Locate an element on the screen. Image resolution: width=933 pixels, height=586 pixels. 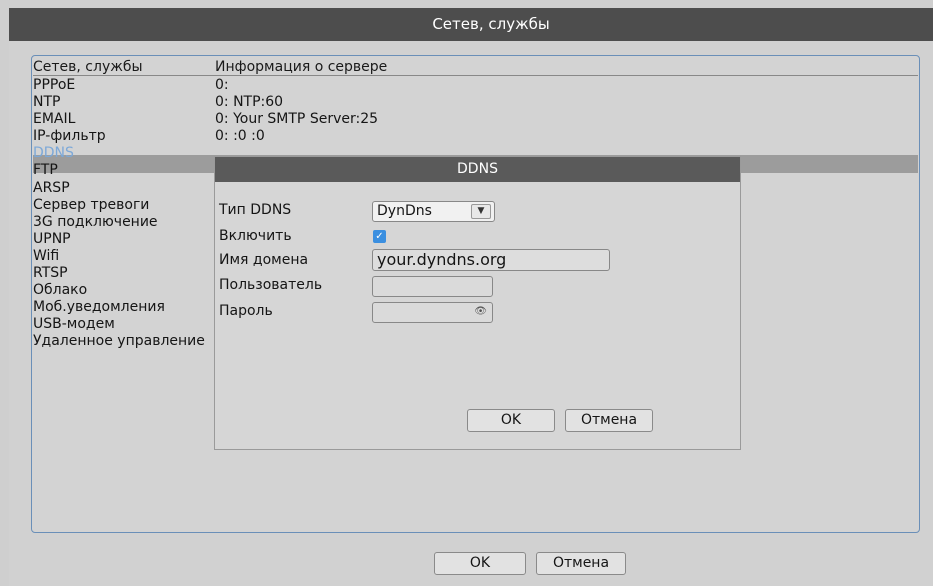
service-item-arsp: ARSP is located at coordinates (123, 188).